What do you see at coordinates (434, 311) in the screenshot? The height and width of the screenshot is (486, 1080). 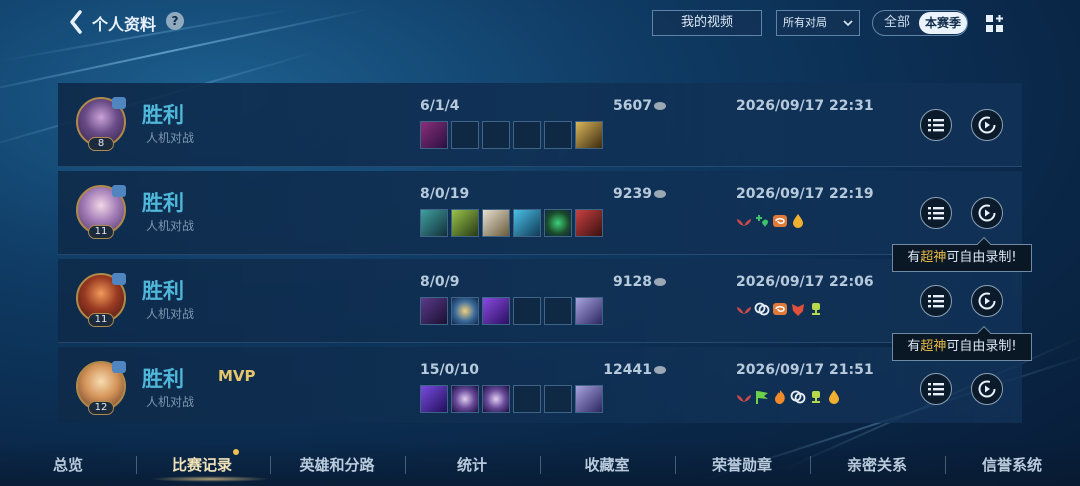 I see `item-dark-blade-icon` at bounding box center [434, 311].